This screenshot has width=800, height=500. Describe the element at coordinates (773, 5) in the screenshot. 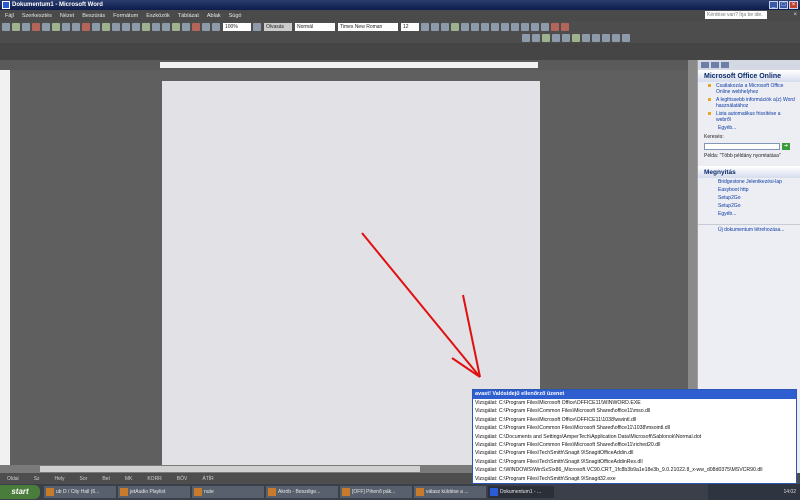

I see `minimize-button: _` at that location.